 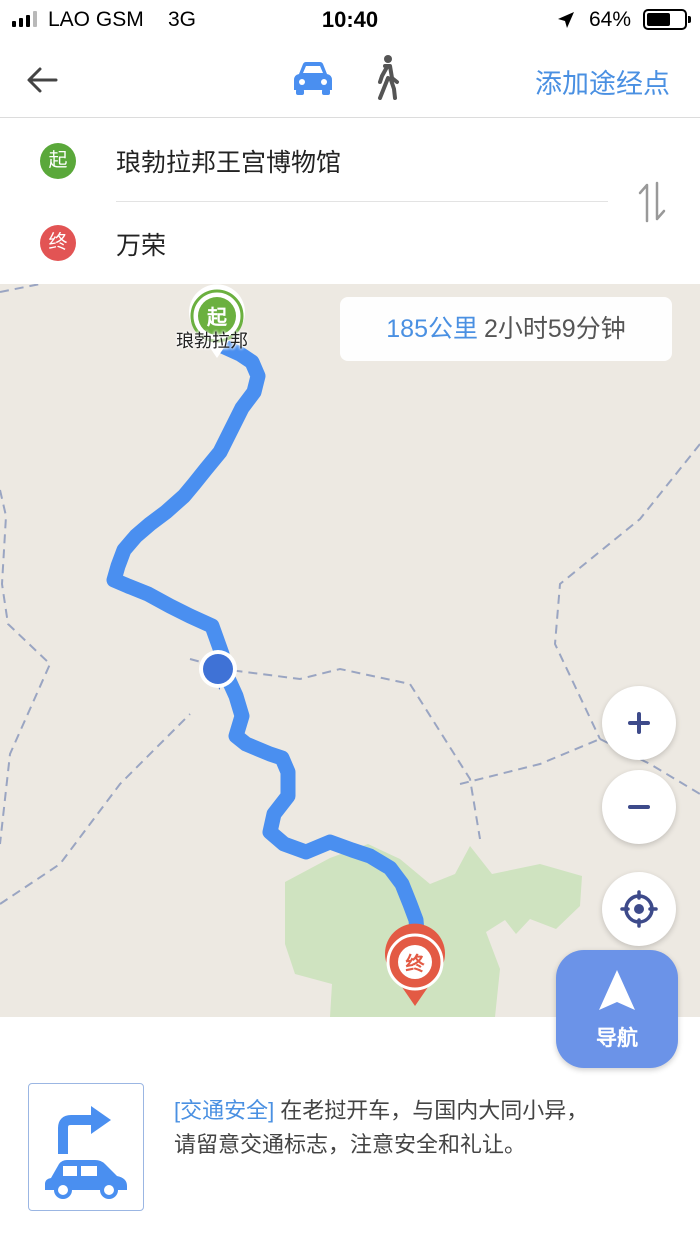 What do you see at coordinates (86, 1152) in the screenshot?
I see `turn-right-car-icon` at bounding box center [86, 1152].